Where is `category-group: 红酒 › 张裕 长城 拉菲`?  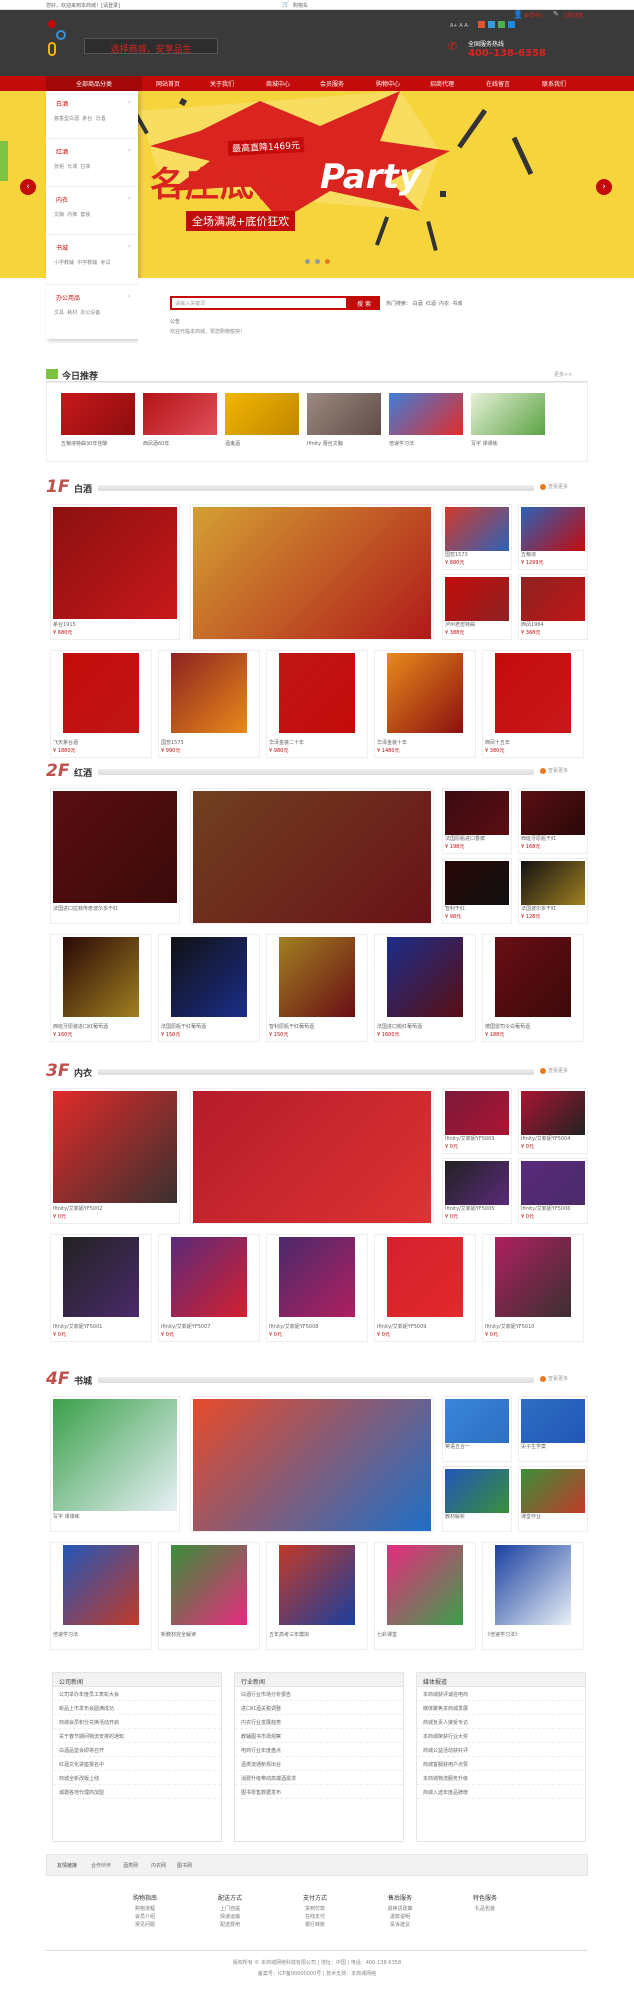 category-group: 红酒 › 张裕 长城 拉菲 is located at coordinates (92, 163).